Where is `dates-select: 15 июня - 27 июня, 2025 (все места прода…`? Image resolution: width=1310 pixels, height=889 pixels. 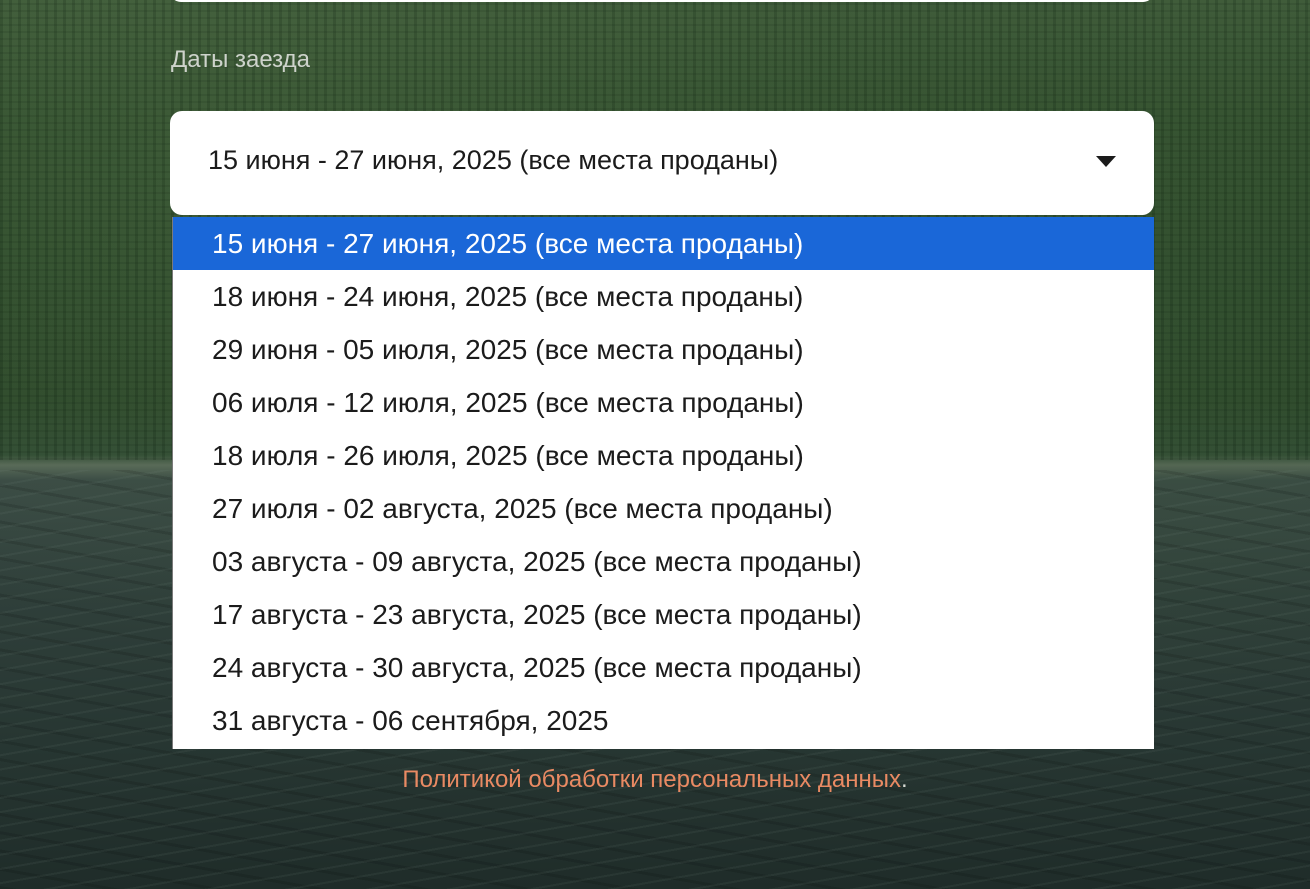 dates-select: 15 июня - 27 июня, 2025 (все места прода… is located at coordinates (662, 163).